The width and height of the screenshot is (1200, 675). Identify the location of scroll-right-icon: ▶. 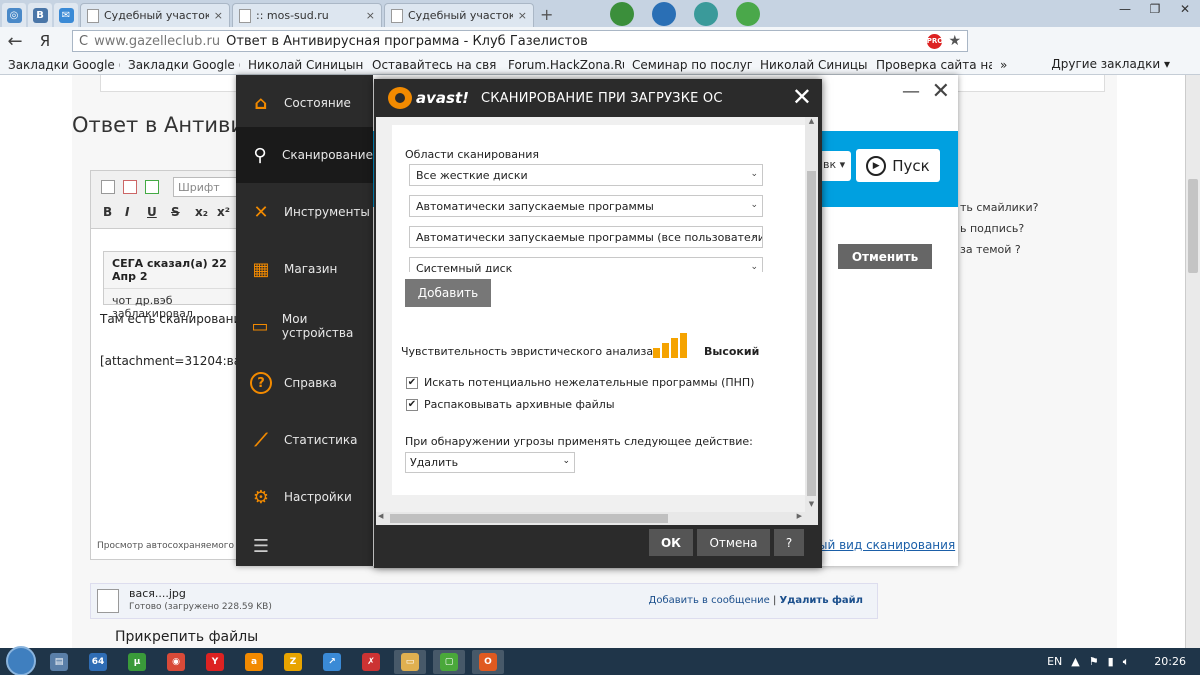
(799, 516).